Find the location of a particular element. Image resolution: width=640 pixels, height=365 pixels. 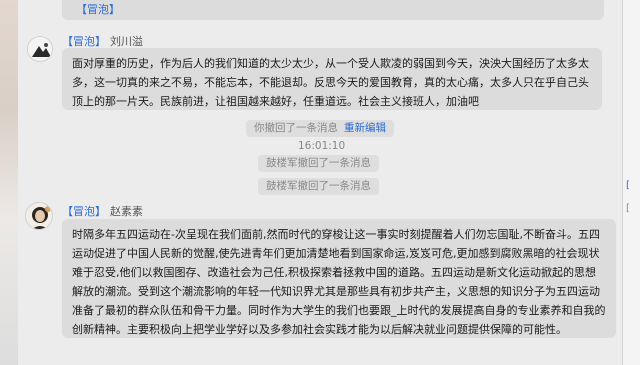

sender-name: 刘川溢 is located at coordinates (126, 41).